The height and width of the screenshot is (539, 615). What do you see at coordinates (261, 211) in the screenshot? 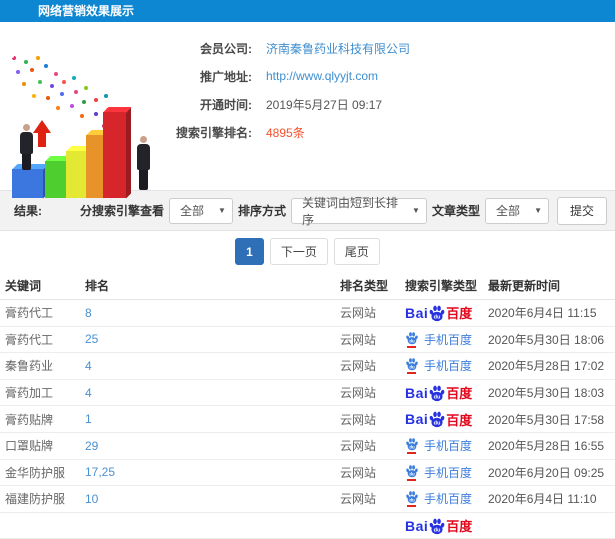
I see `sort-label: 排序方式` at bounding box center [261, 211].